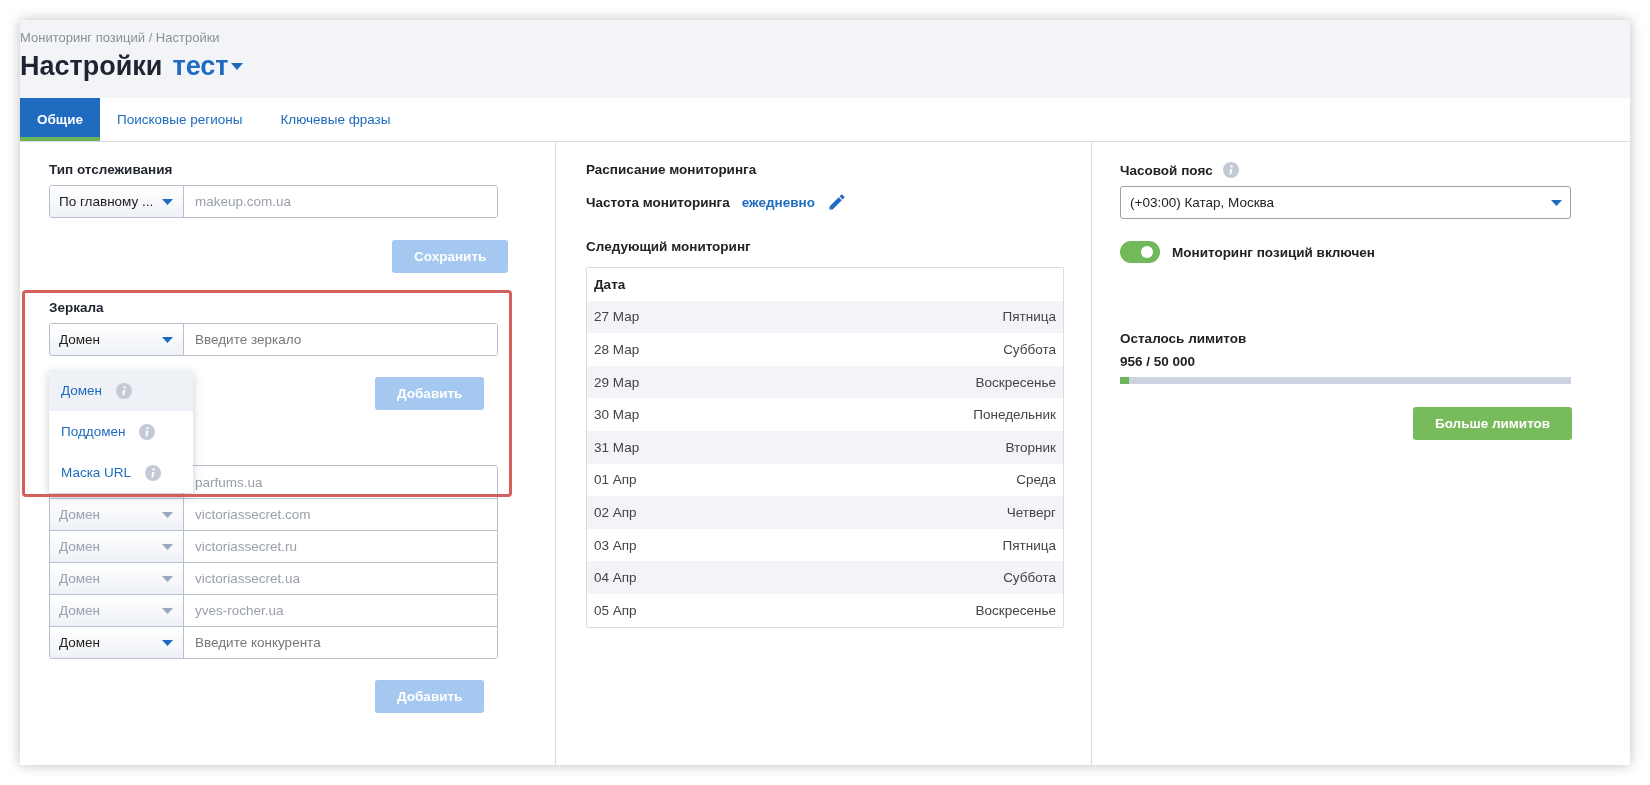 Image resolution: width=1650 pixels, height=785 pixels. What do you see at coordinates (121, 431) in the screenshot?
I see `menu-item: Поддомен` at bounding box center [121, 431].